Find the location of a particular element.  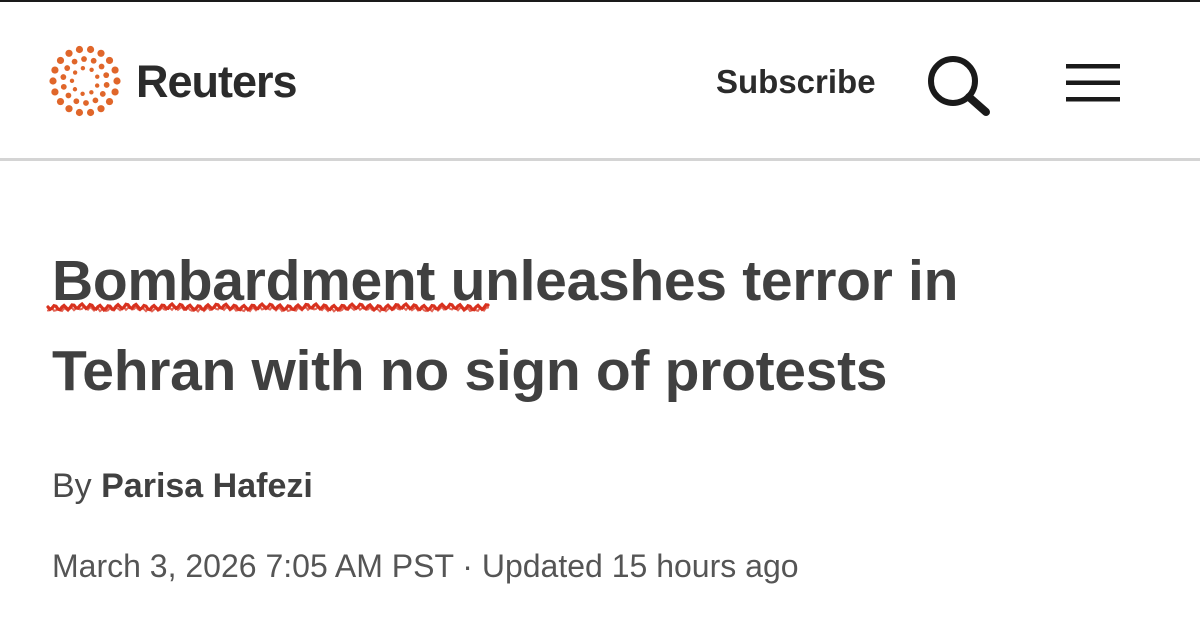

red-squiggle-underline is located at coordinates (268, 307).